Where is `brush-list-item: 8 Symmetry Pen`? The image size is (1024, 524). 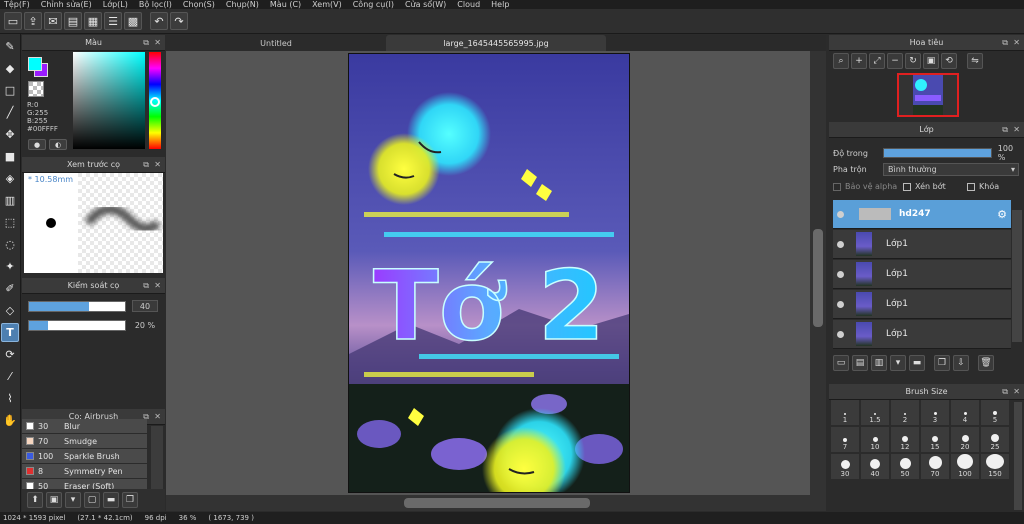
brush-list-item: 8 Symmetry Pen is located at coordinates (84, 471).